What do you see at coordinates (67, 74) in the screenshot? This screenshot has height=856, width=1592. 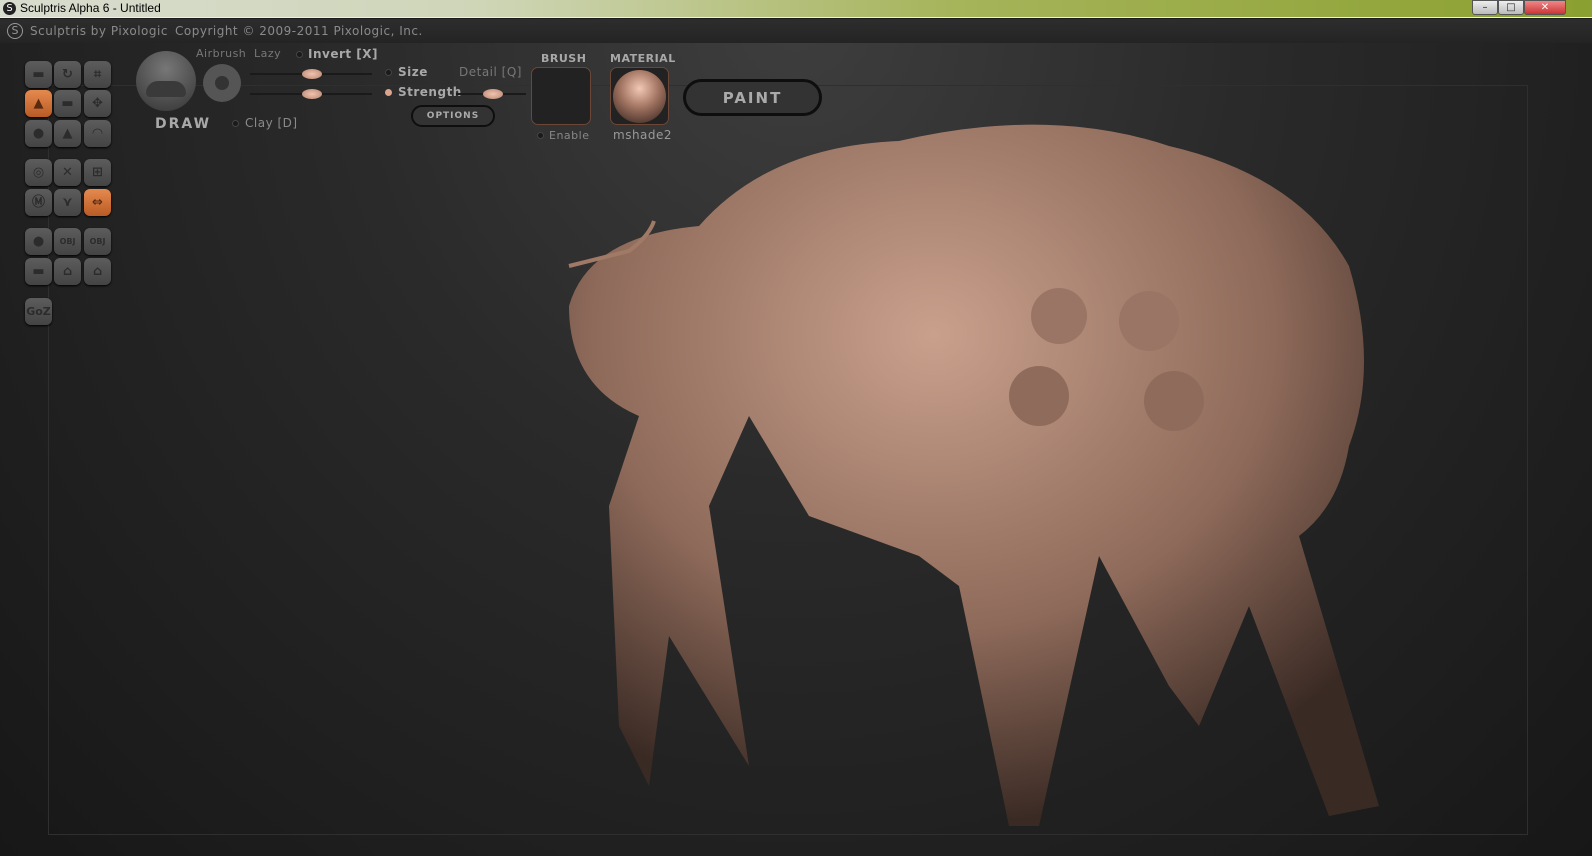 I see `rotate-icon: ↻` at bounding box center [67, 74].